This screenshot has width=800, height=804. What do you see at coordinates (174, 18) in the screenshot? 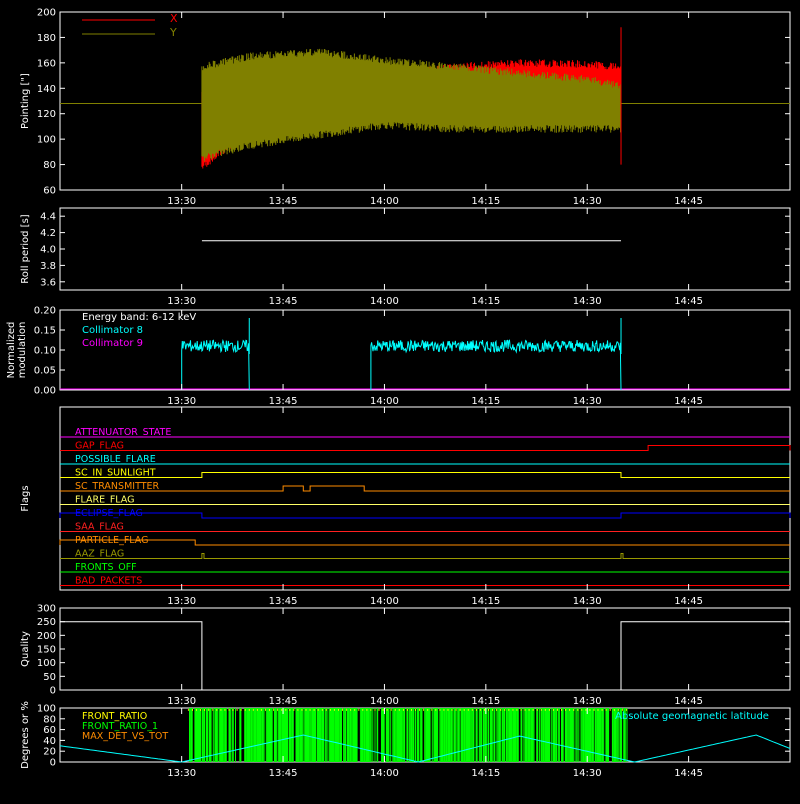
I see `legend-label-x: X` at bounding box center [174, 18].